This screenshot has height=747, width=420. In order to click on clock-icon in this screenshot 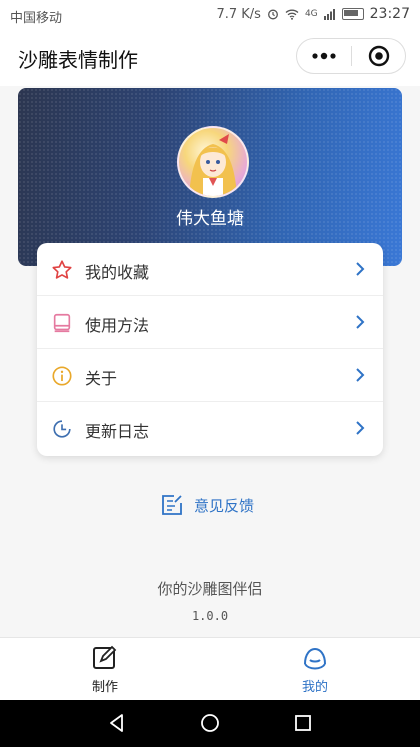, I will do `click(62, 429)`.